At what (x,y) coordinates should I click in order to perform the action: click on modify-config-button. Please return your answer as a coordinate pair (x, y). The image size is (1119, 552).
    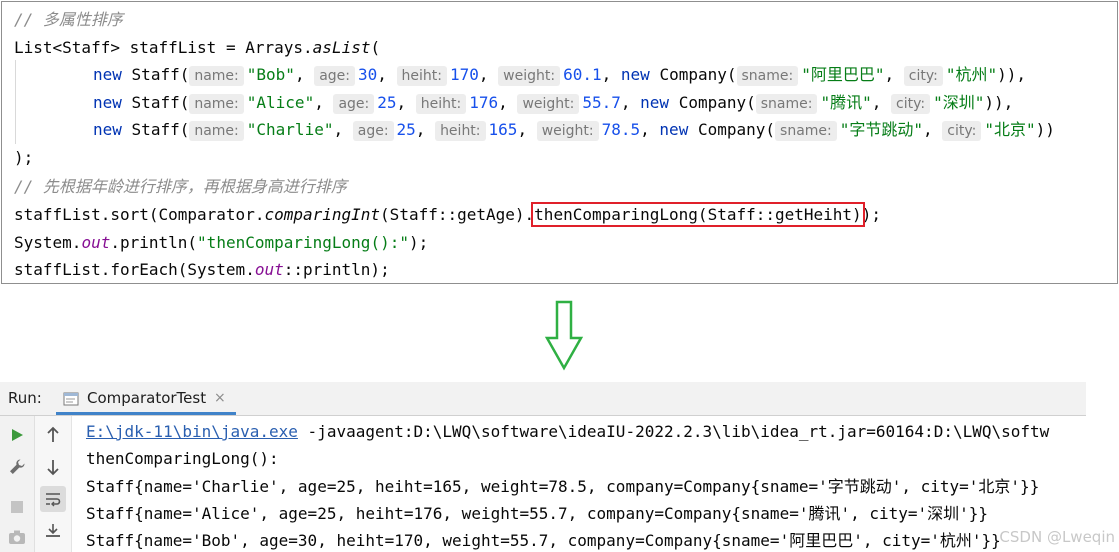
    Looking at the image, I should click on (17, 467).